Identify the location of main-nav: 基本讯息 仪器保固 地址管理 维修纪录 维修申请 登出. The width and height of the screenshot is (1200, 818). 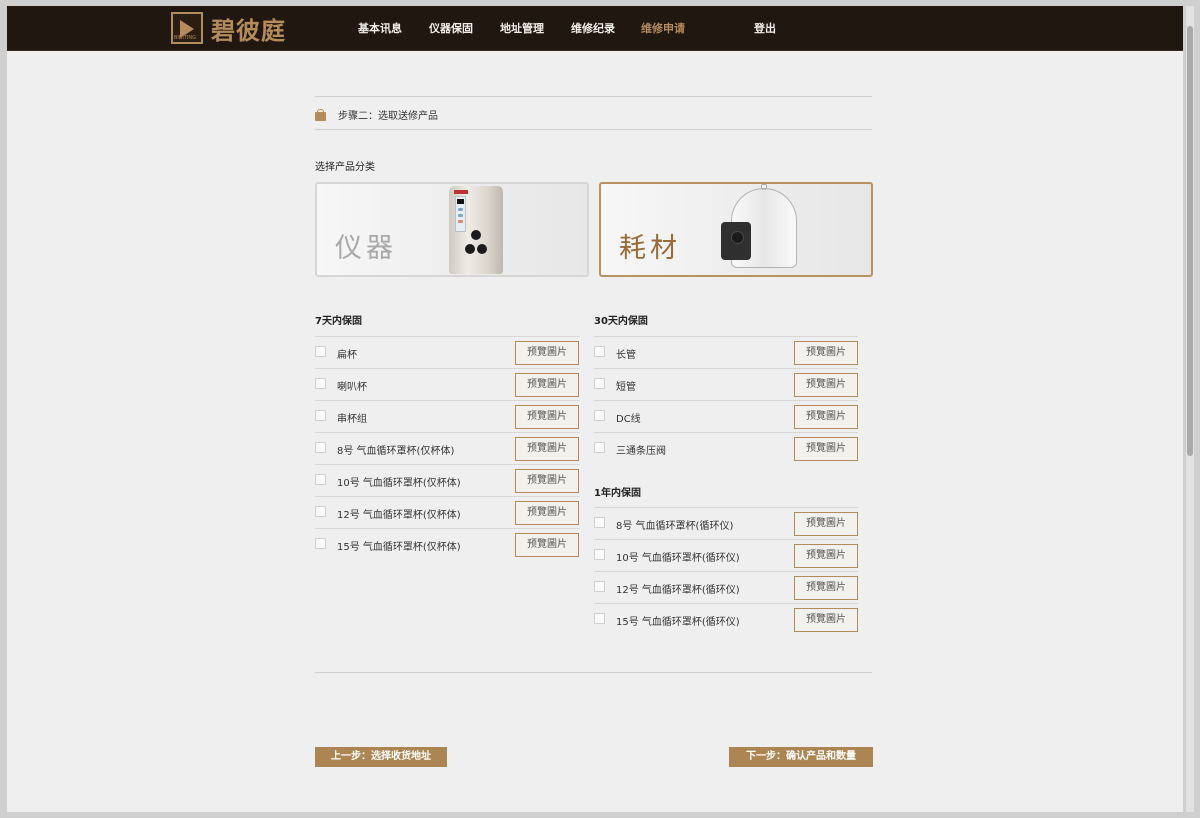
(595, 28).